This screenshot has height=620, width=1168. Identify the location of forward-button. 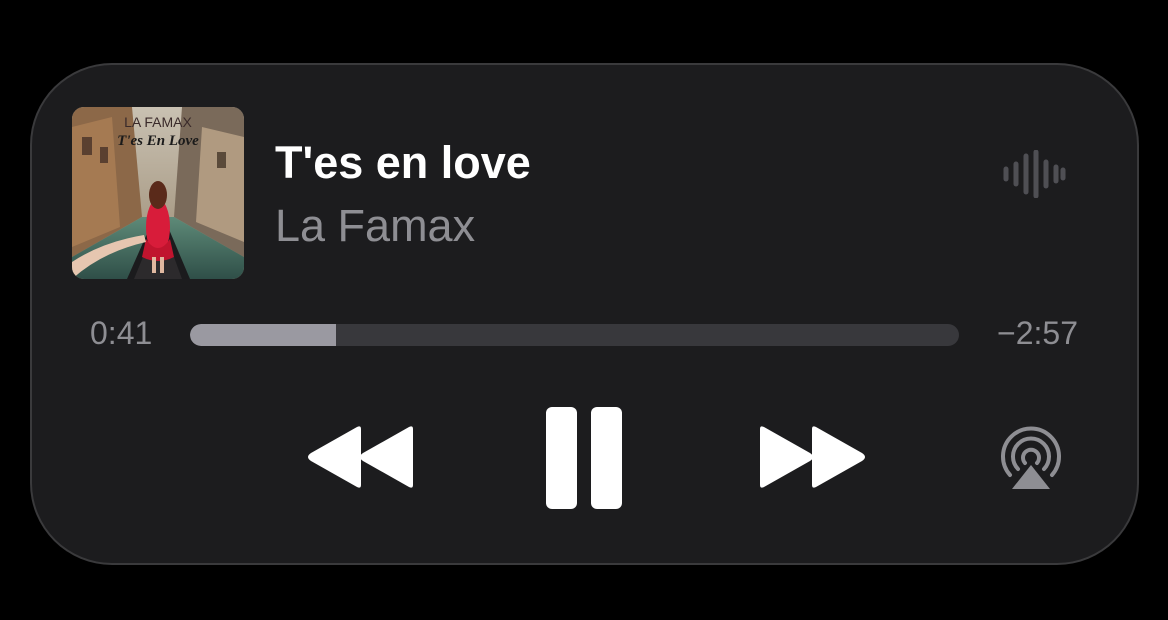
(813, 457).